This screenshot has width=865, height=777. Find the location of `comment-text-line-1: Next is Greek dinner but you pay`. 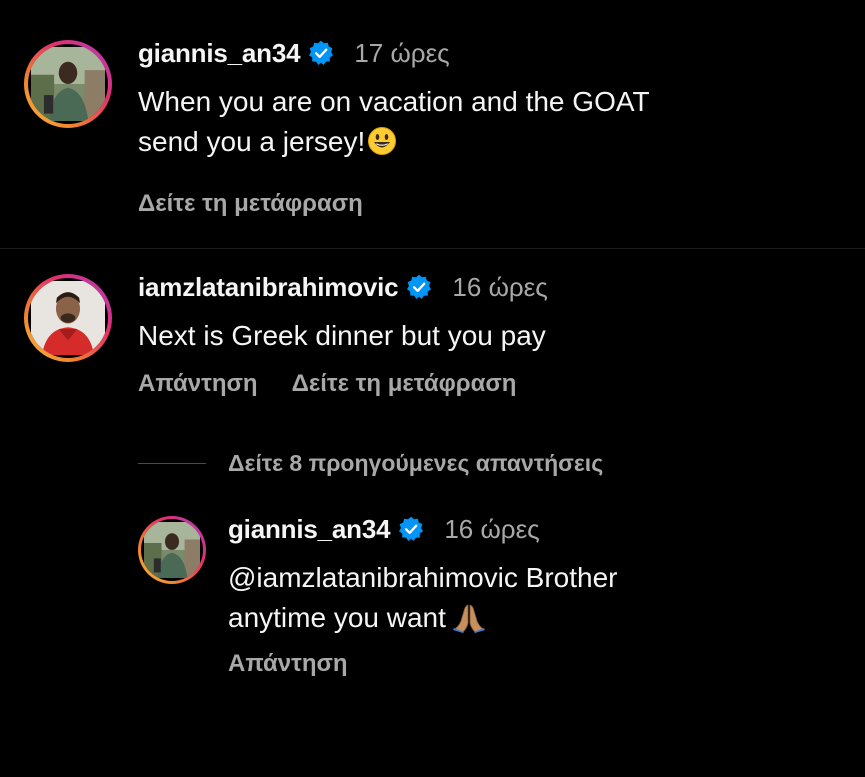

comment-text-line-1: Next is Greek dinner but you pay is located at coordinates (342, 335).